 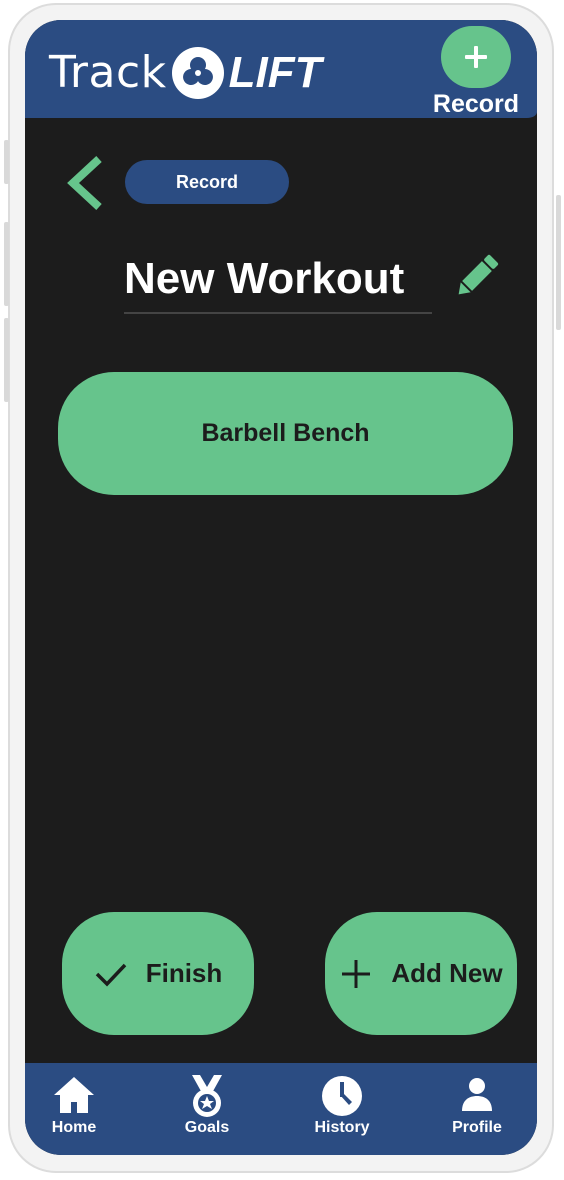 I want to click on nav-item-profile: Profile, so click(x=477, y=1111).